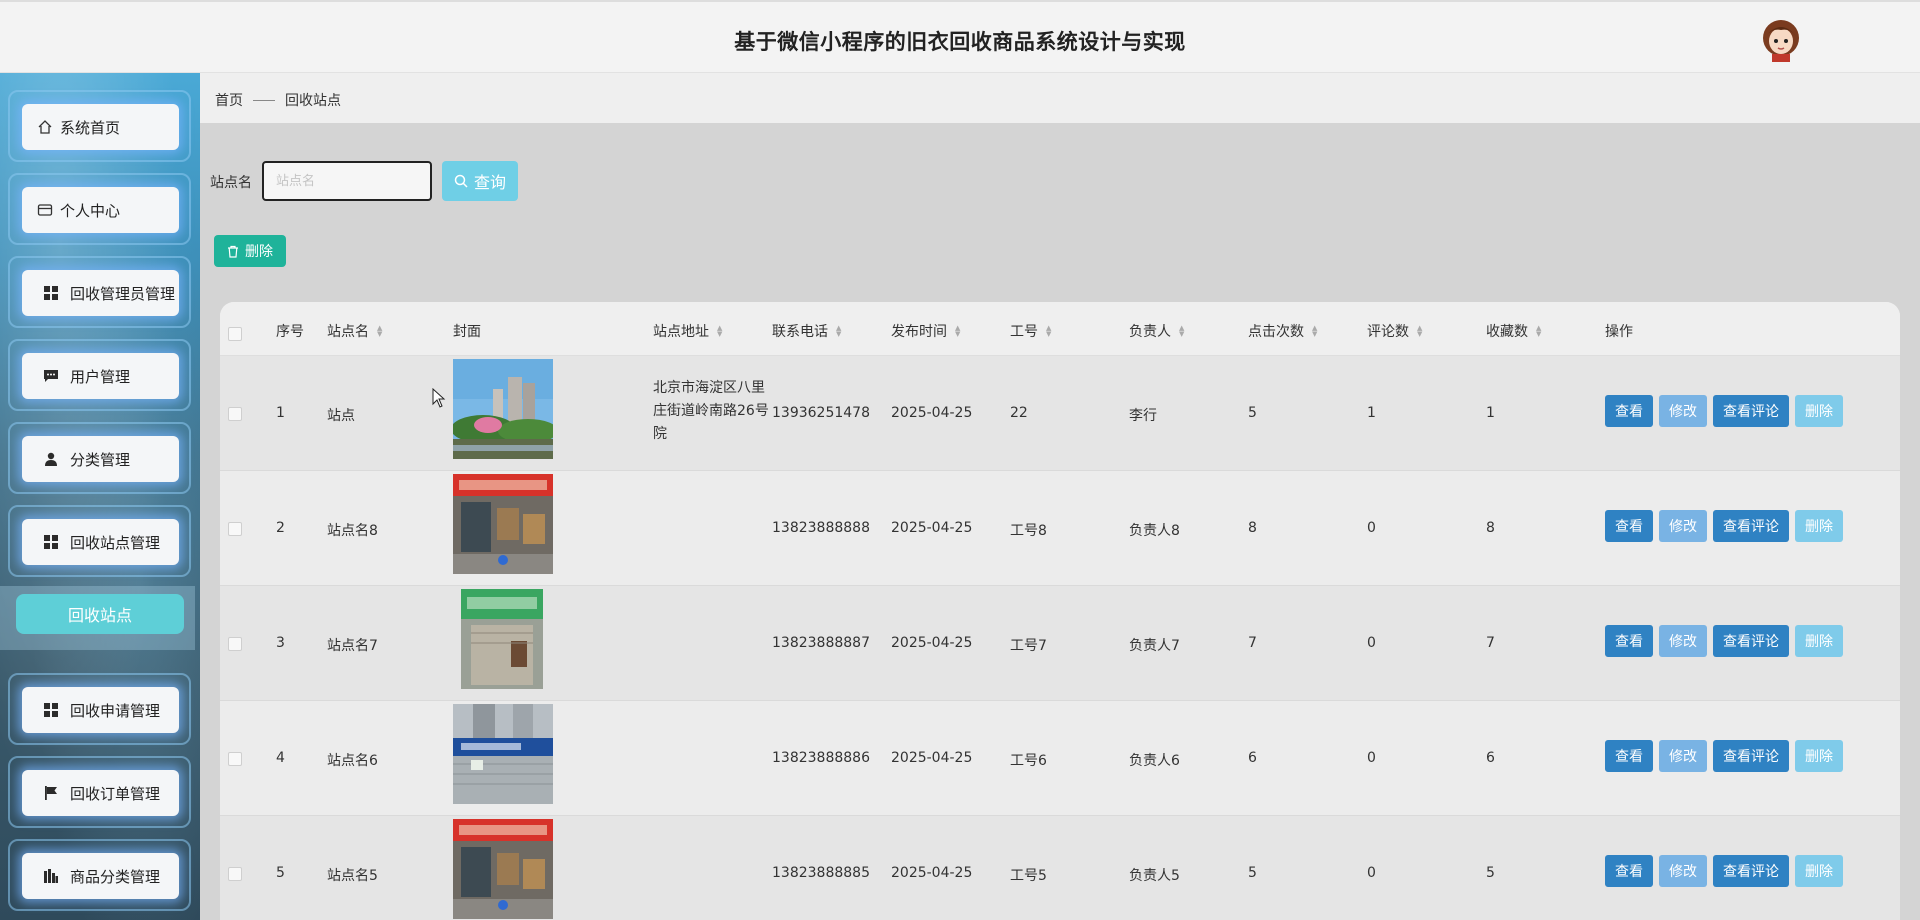  I want to click on sidebar-item-pill: 用户管理, so click(100, 376).